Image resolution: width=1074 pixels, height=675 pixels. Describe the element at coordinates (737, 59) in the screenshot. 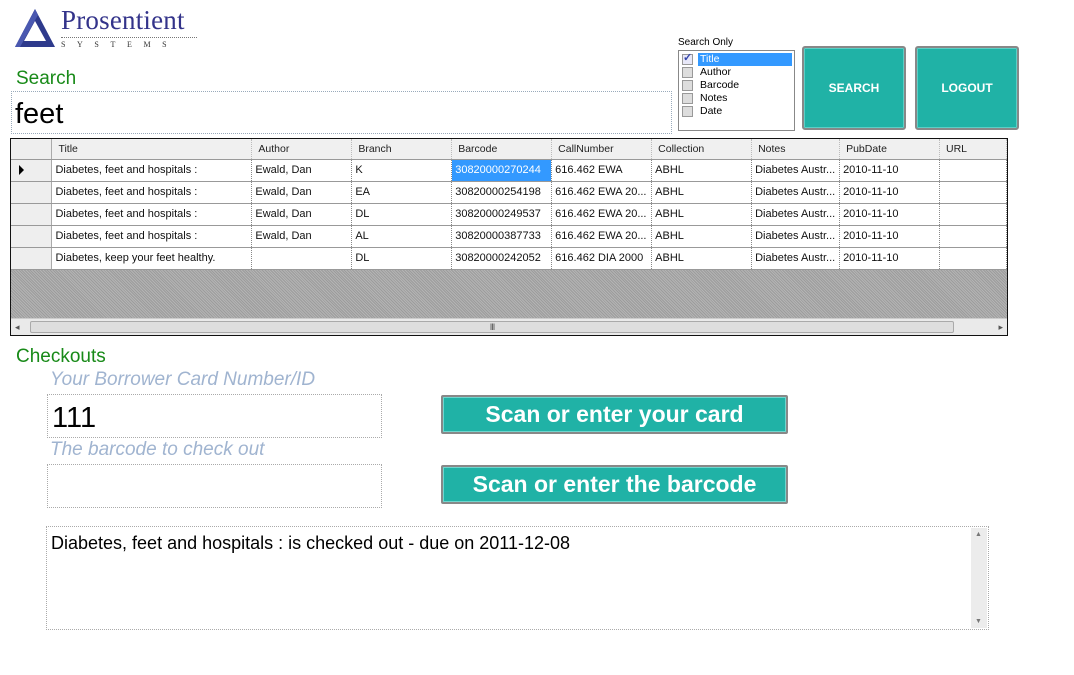

I see `search-field-title: Title` at that location.